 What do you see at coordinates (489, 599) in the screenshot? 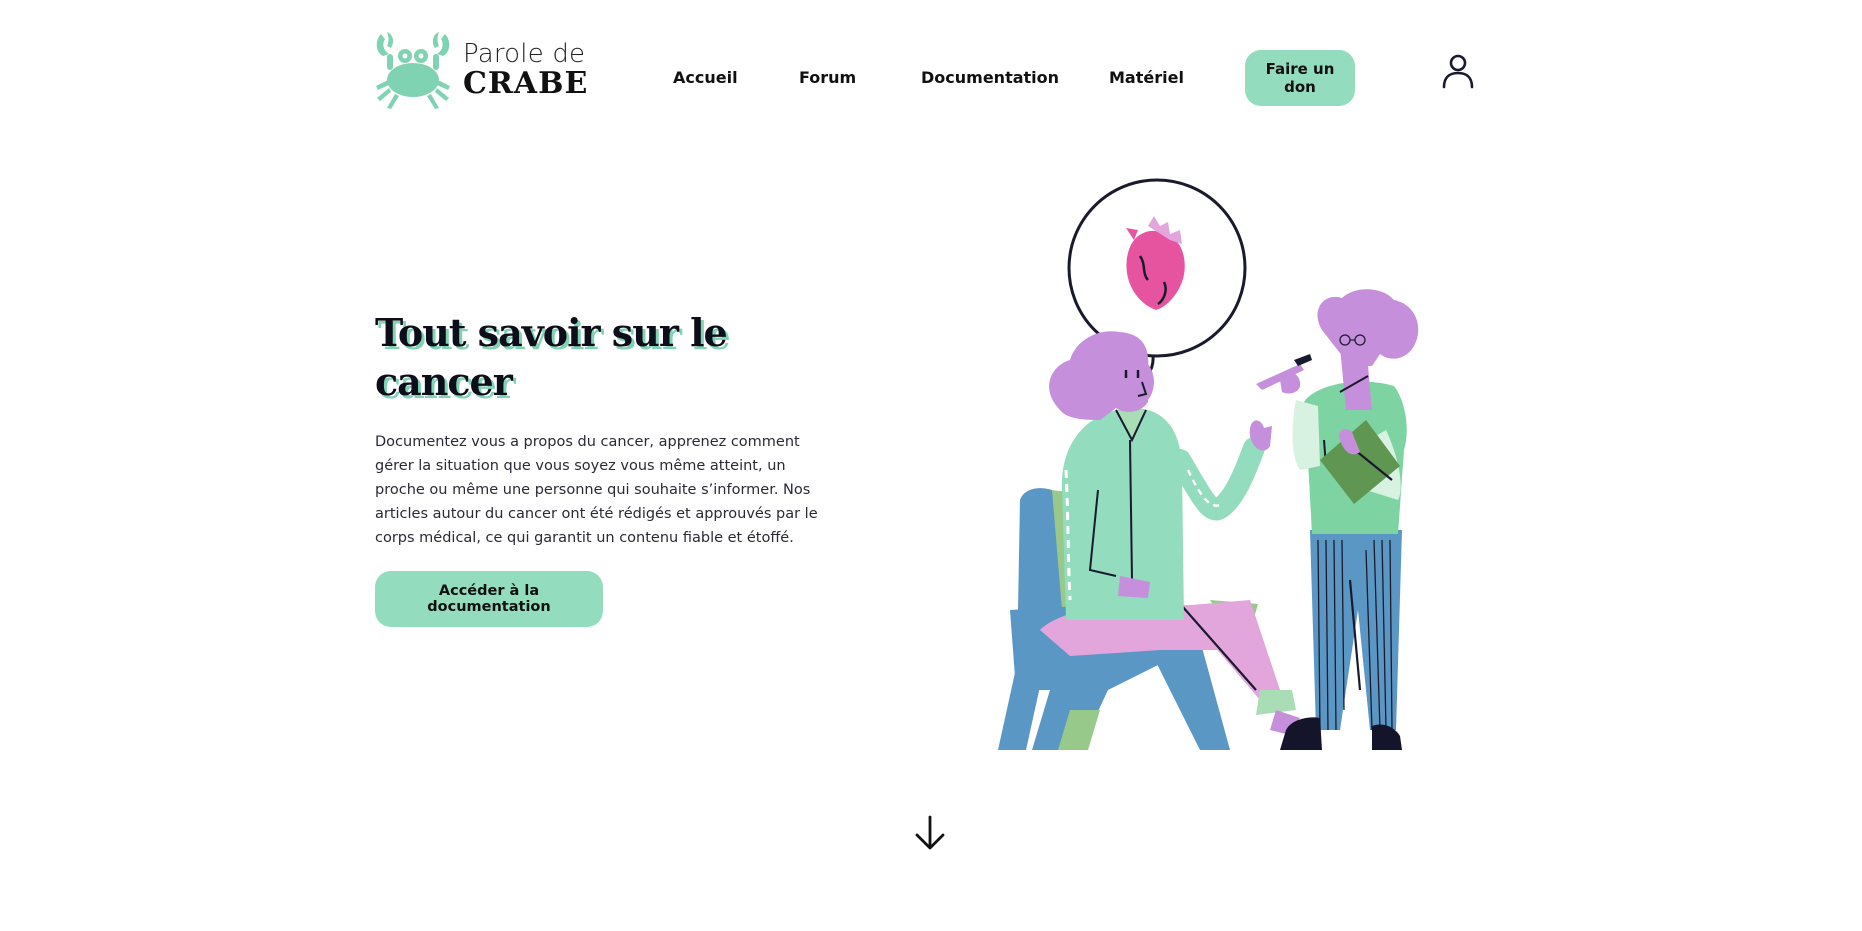
I see `documentation-cta-button: Accéder à la documentation` at bounding box center [489, 599].